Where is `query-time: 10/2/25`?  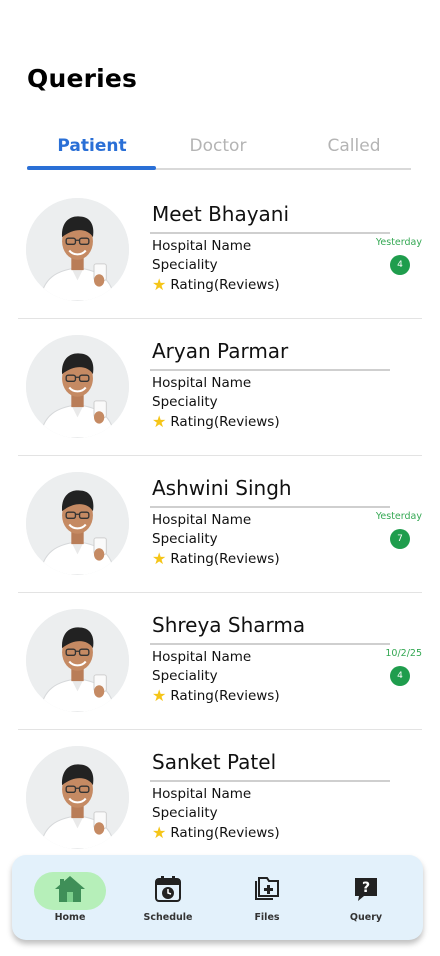 query-time: 10/2/25 is located at coordinates (403, 653).